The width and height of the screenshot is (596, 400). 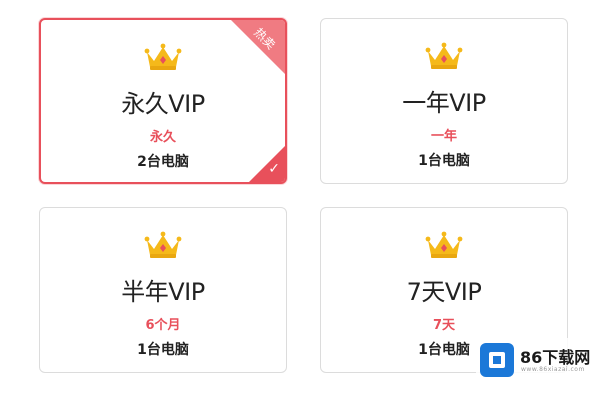 What do you see at coordinates (443, 136) in the screenshot?
I see `plan-duration: 一年` at bounding box center [443, 136].